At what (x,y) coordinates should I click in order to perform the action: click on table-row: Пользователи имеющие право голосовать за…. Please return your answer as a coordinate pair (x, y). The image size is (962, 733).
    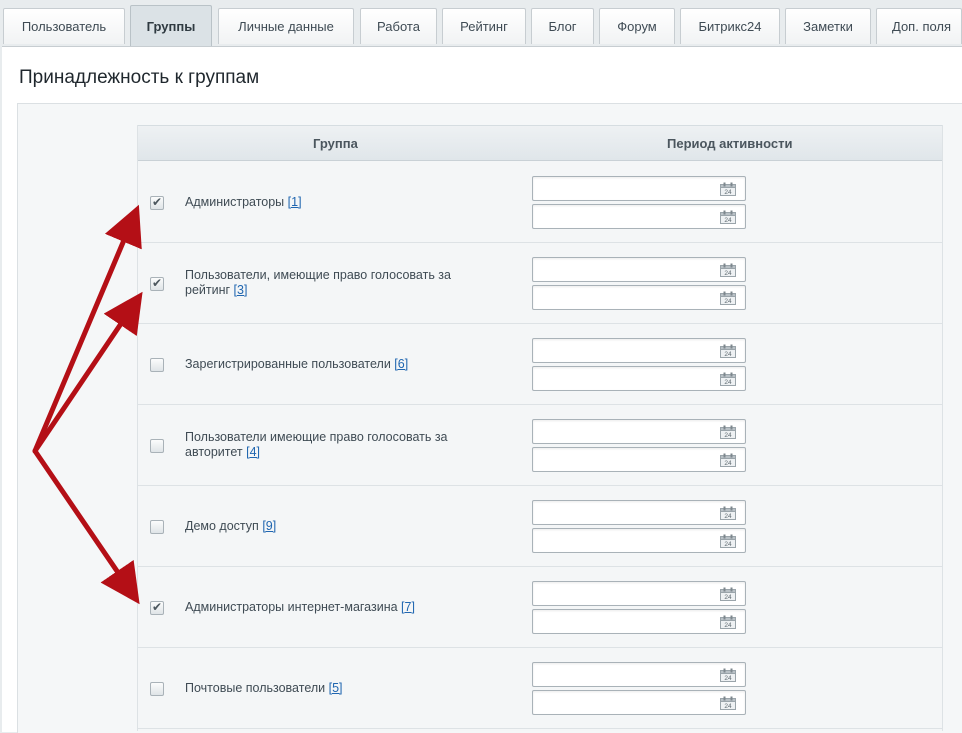
    Looking at the image, I should click on (540, 445).